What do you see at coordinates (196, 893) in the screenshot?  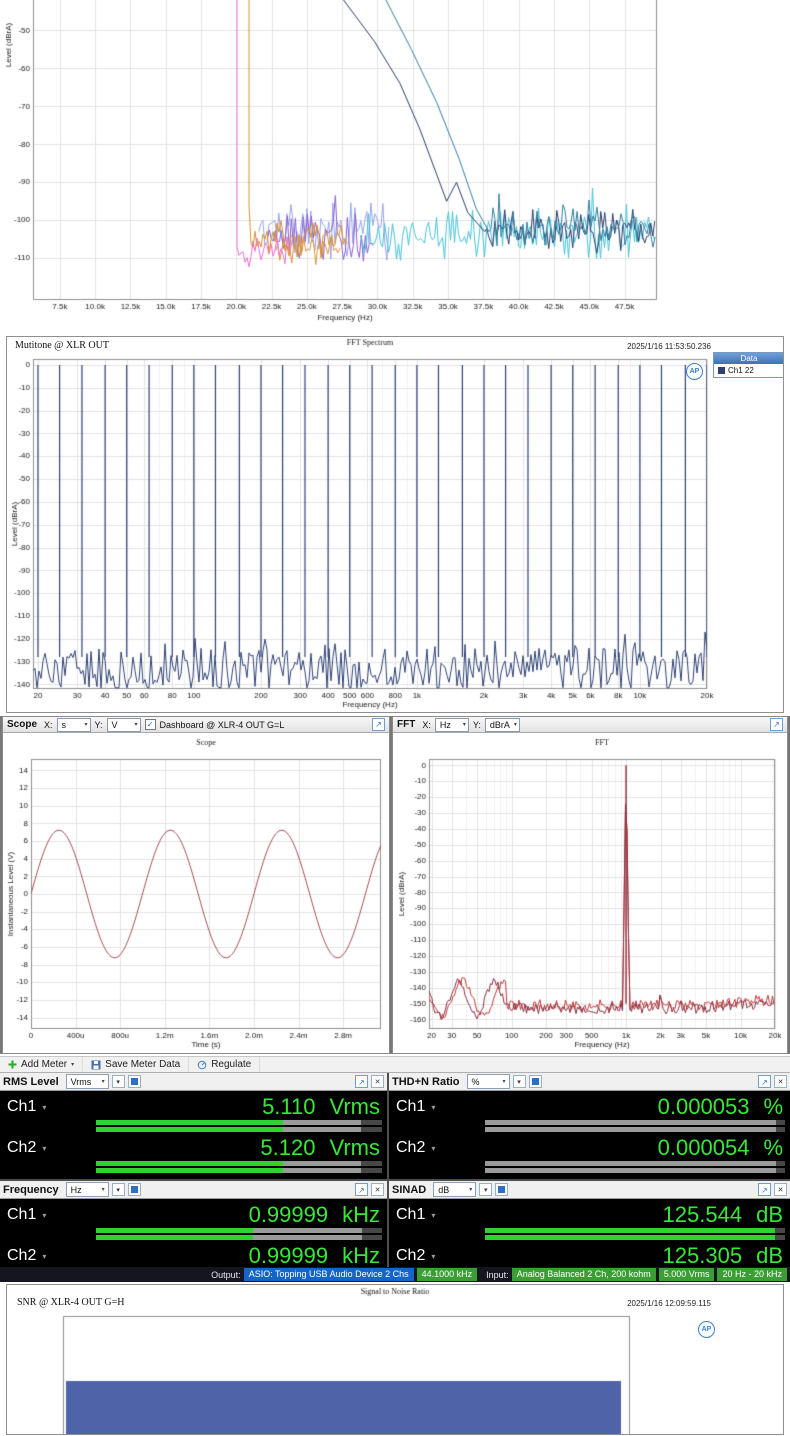 I see `scope-chart-canvas` at bounding box center [196, 893].